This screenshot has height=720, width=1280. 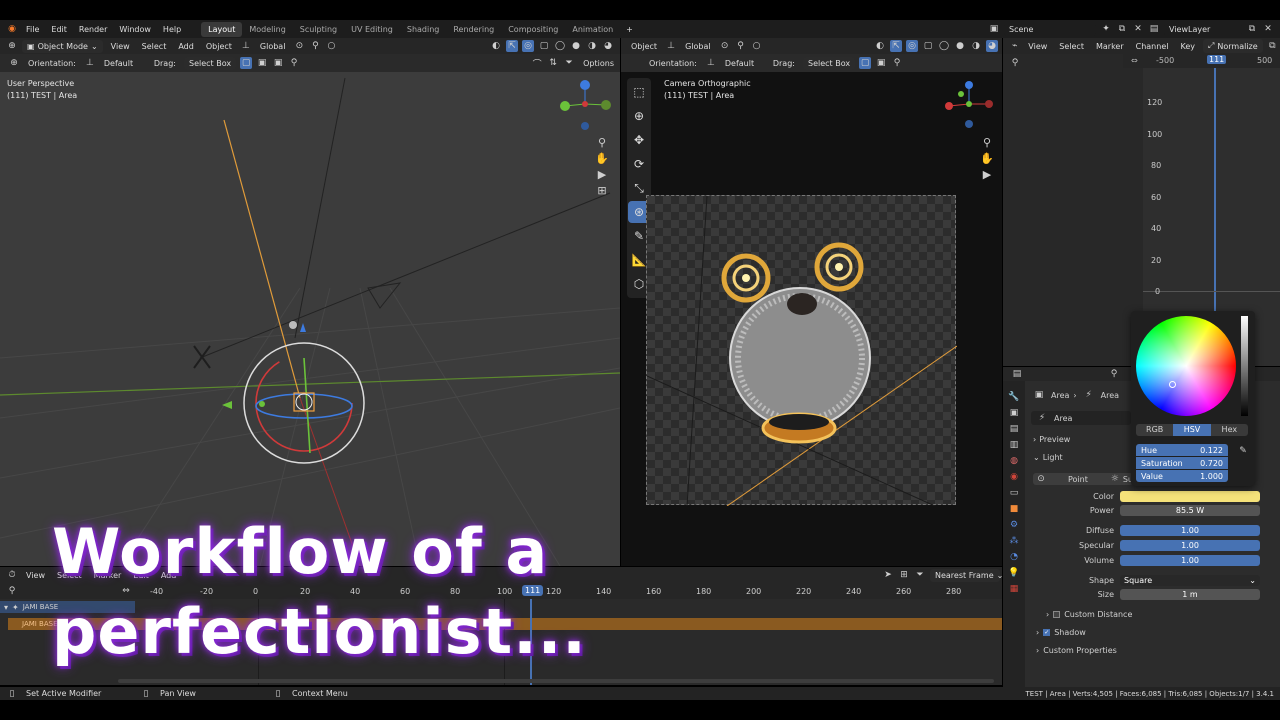 What do you see at coordinates (1015, 63) in the screenshot?
I see `graph-search-icon: ⚲` at bounding box center [1015, 63].